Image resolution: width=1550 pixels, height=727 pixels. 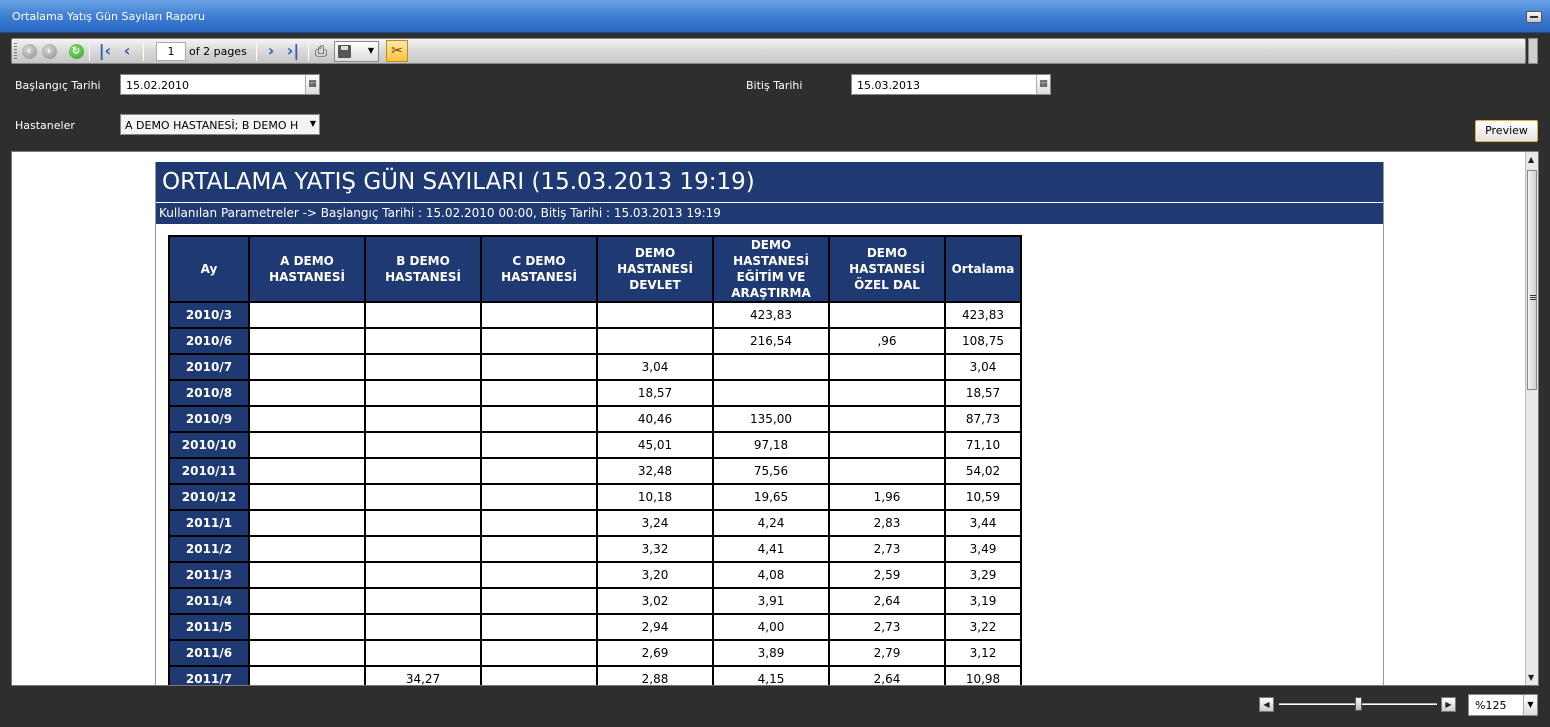 What do you see at coordinates (209, 601) in the screenshot?
I see `cell-month: 2011/4` at bounding box center [209, 601].